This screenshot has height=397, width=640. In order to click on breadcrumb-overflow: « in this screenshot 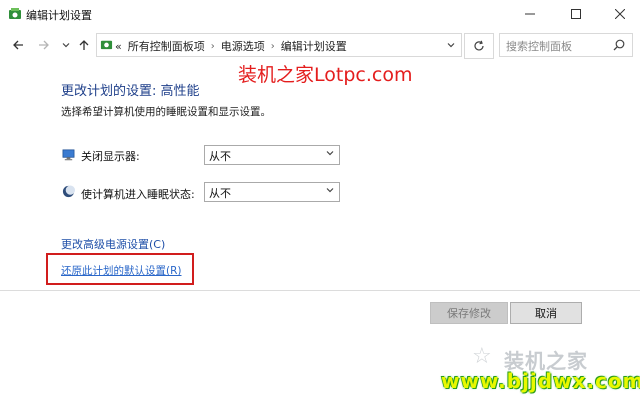, I will do `click(118, 46)`.